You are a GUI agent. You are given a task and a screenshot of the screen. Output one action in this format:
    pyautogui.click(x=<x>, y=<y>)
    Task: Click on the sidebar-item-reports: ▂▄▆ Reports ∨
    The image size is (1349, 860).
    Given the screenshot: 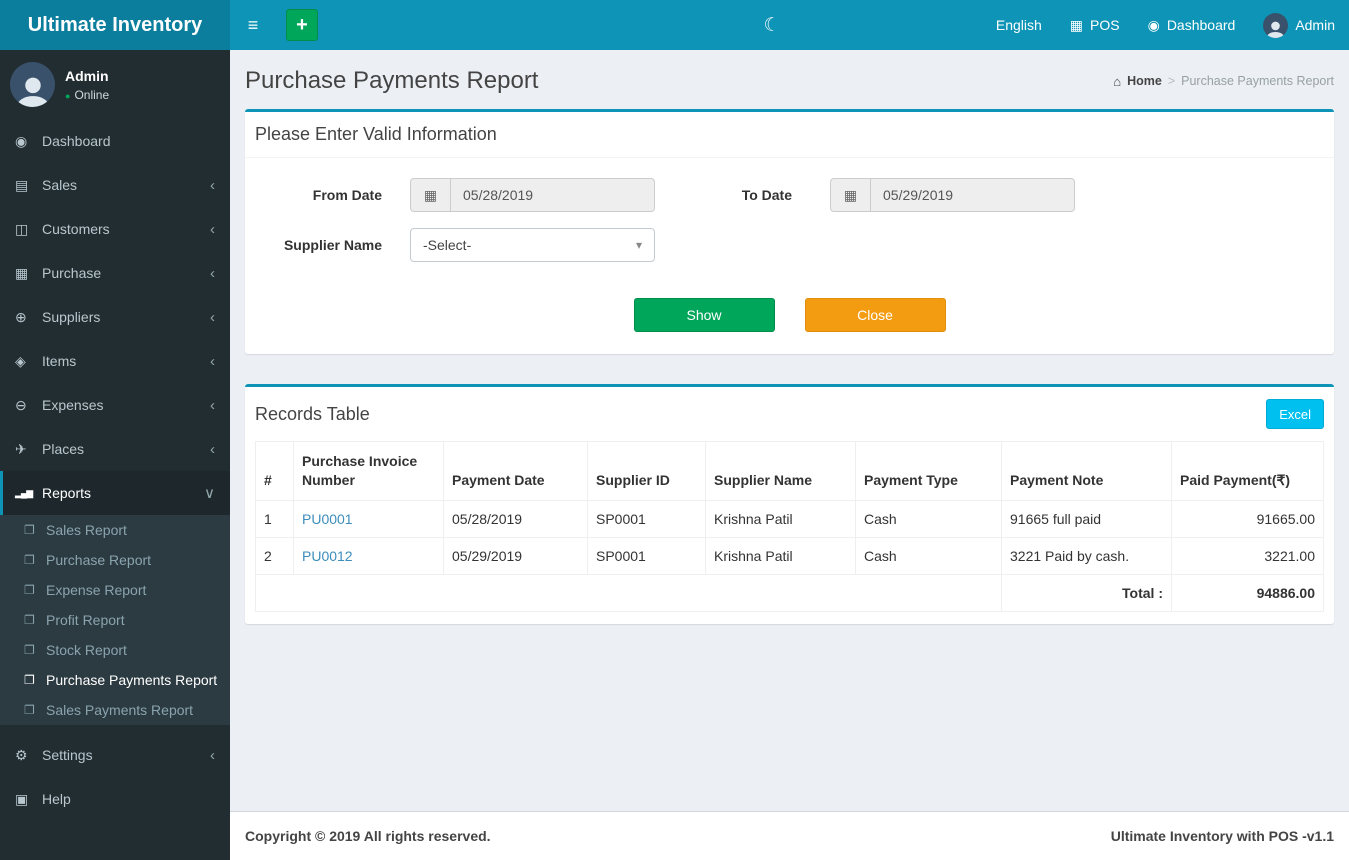 What is the action you would take?
    pyautogui.click(x=115, y=493)
    